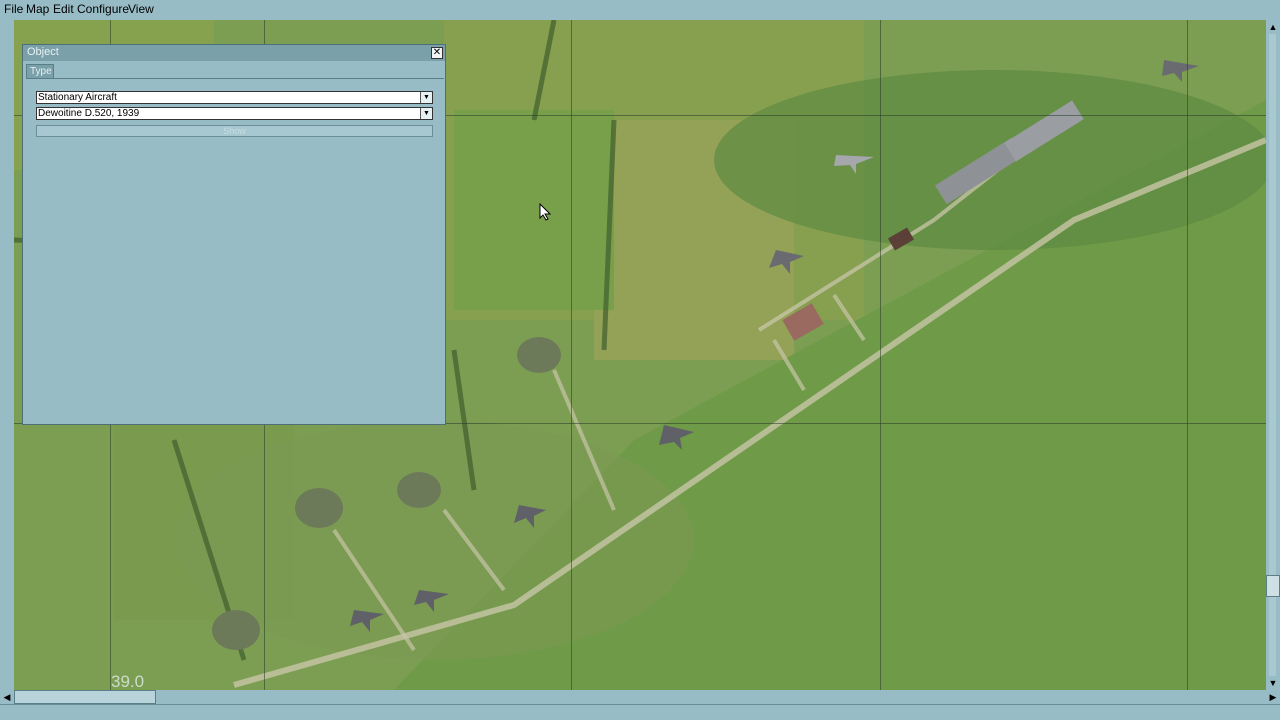  What do you see at coordinates (1273, 697) in the screenshot?
I see `scroll-right-icon: ▶` at bounding box center [1273, 697].